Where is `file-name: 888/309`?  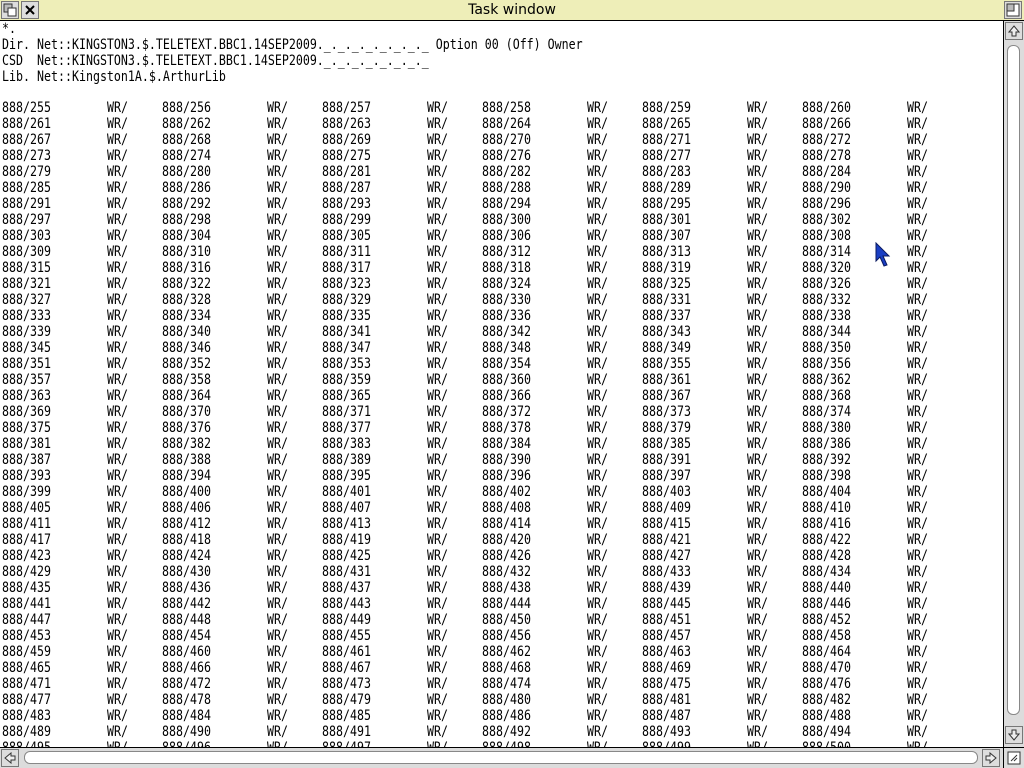 file-name: 888/309 is located at coordinates (26, 252).